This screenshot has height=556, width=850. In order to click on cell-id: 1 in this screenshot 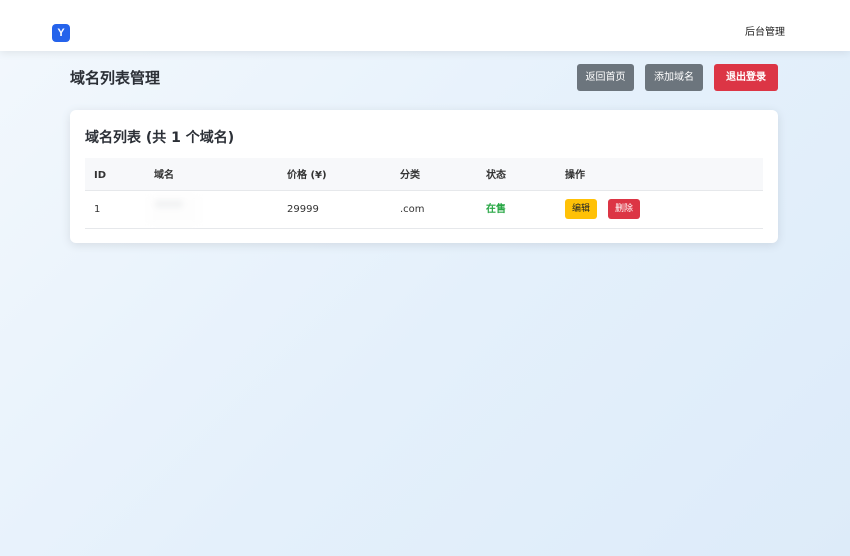, I will do `click(97, 209)`.